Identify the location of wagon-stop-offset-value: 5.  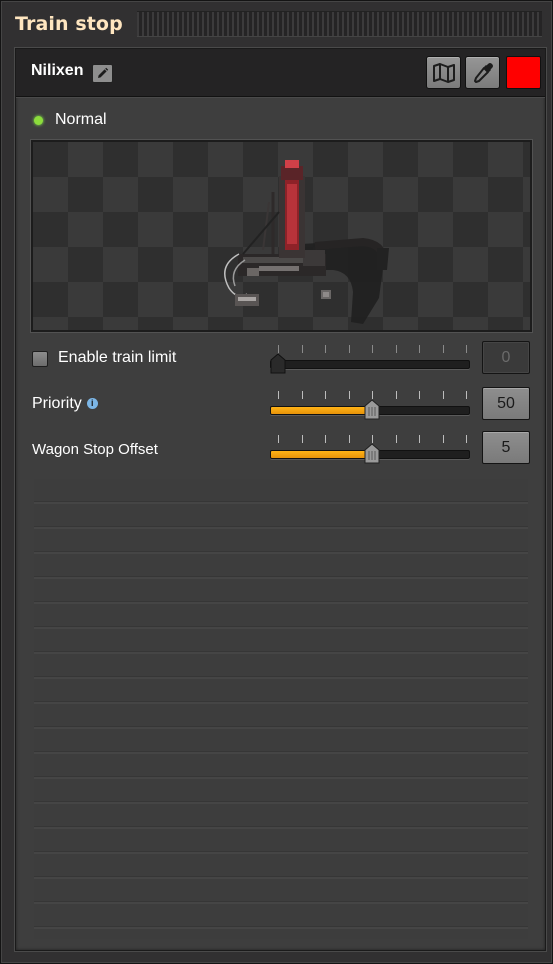
(506, 447).